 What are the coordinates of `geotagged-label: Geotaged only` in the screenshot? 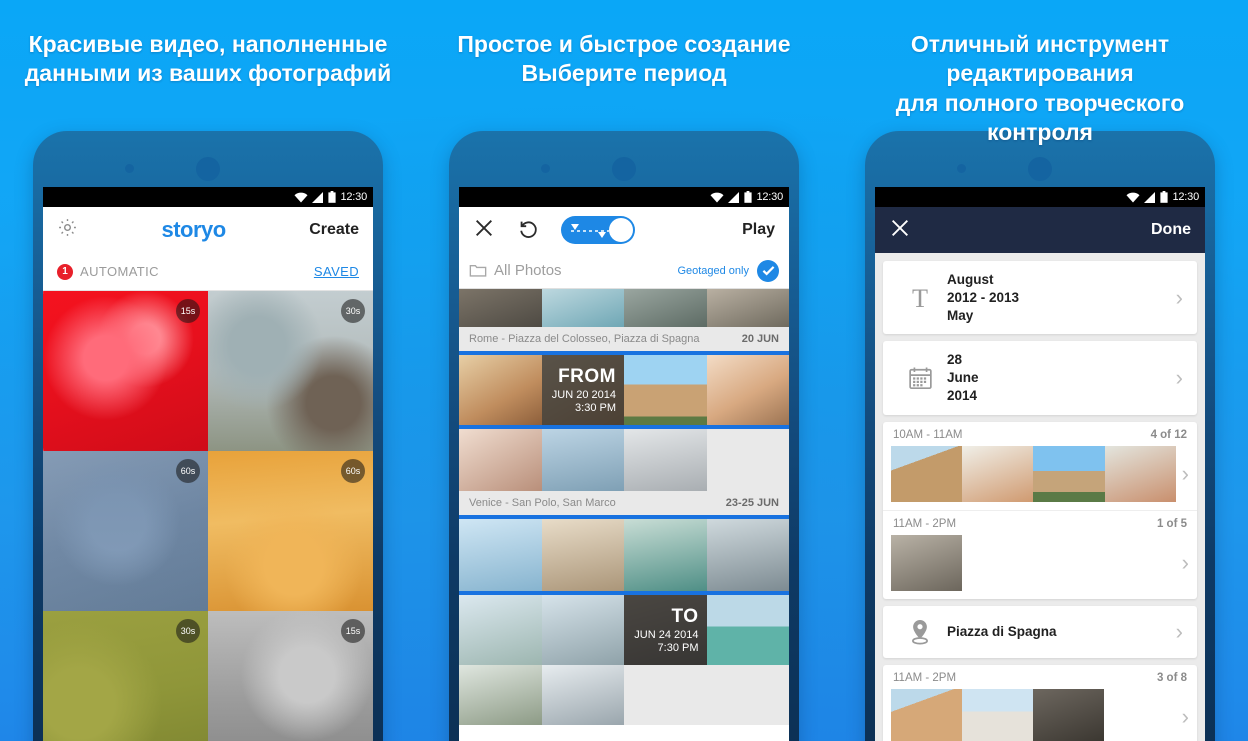 It's located at (713, 270).